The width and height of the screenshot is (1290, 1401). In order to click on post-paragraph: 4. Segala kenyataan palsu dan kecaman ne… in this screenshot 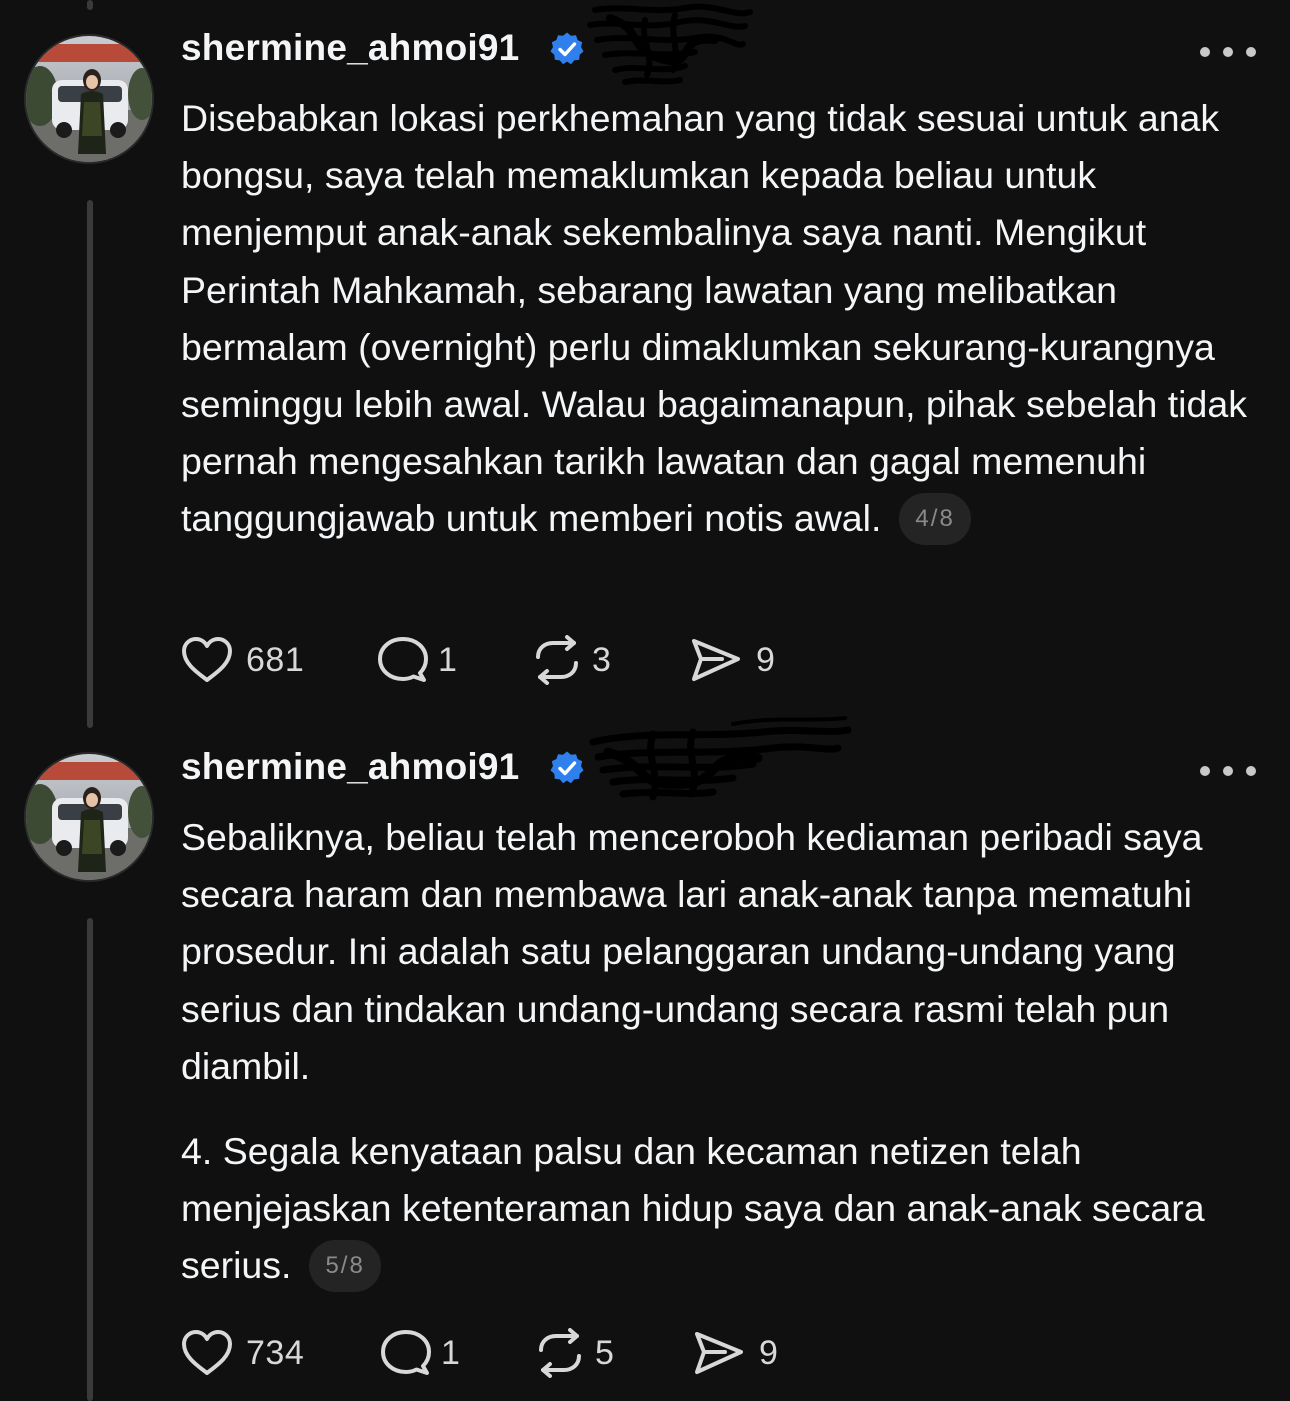, I will do `click(721, 1209)`.